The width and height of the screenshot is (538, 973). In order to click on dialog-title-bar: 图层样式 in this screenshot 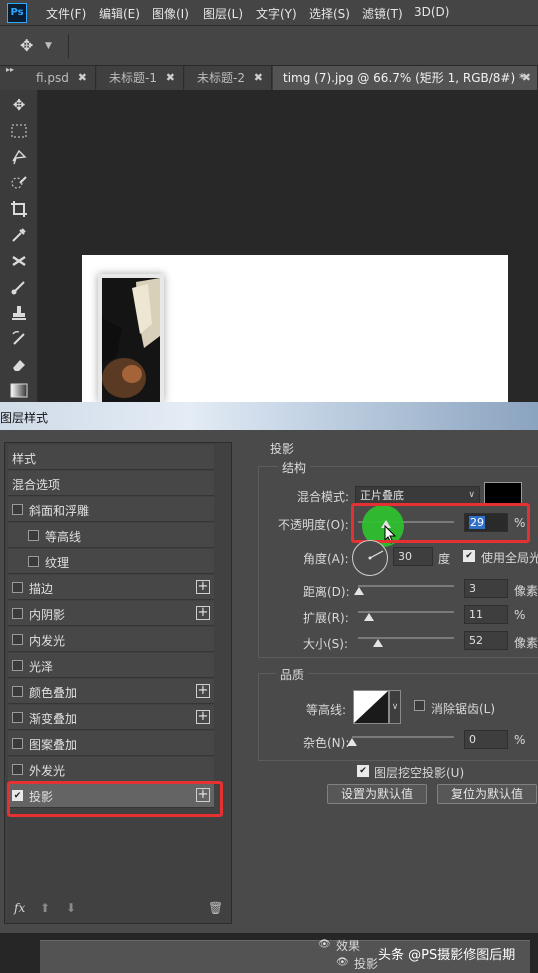, I will do `click(269, 416)`.